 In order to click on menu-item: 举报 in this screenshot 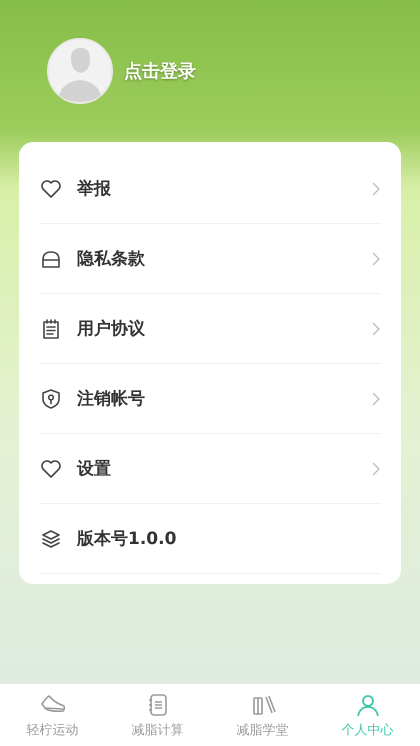, I will do `click(217, 188)`.